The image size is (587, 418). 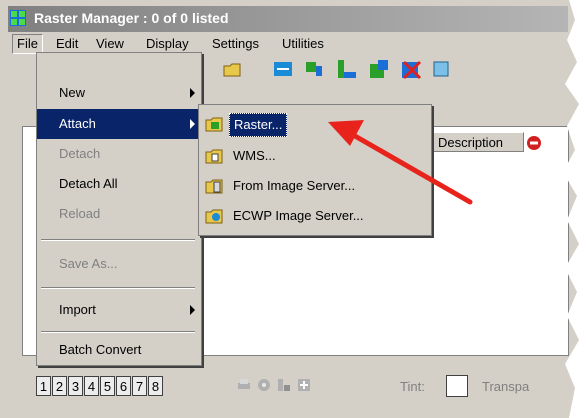 I want to click on app-raster-icon, so click(x=18, y=18).